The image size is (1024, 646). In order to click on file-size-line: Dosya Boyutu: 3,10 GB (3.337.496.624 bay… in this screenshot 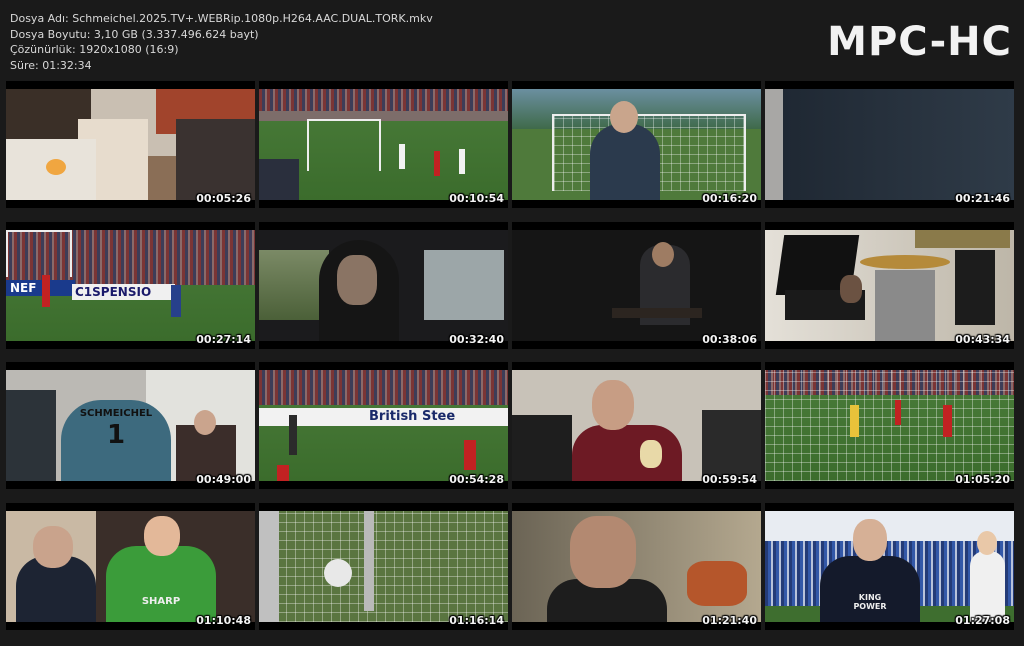, I will do `click(134, 34)`.